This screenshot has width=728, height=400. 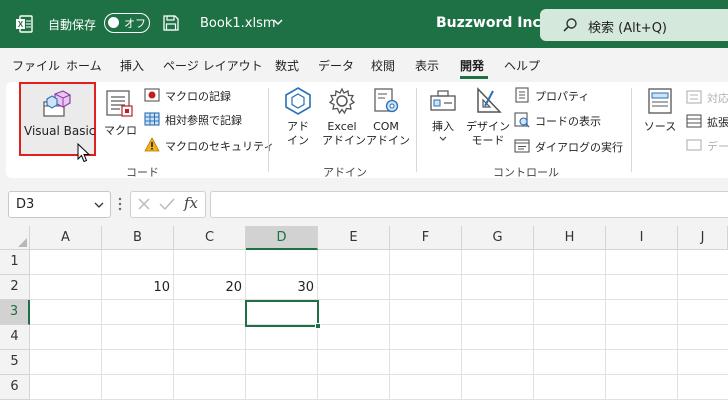 I want to click on insert-function-button: fx, so click(x=191, y=203).